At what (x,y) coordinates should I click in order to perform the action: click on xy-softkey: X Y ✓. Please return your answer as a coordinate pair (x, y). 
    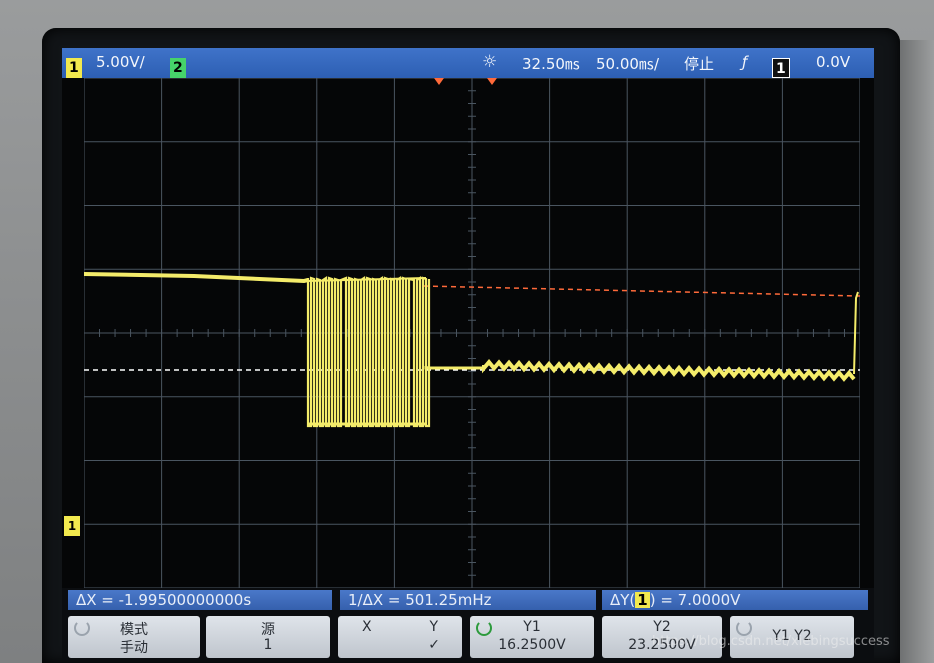
    Looking at the image, I should click on (400, 637).